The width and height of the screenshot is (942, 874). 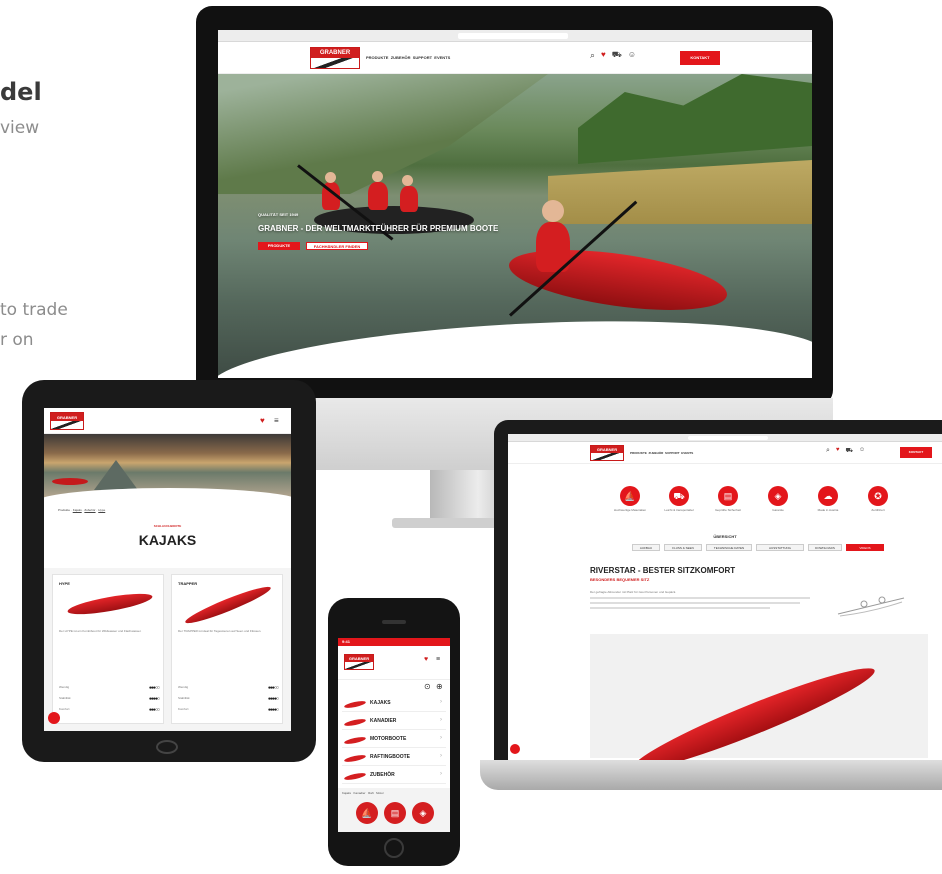 I want to click on iphone-wishlist-icon: ♥, so click(x=426, y=659).